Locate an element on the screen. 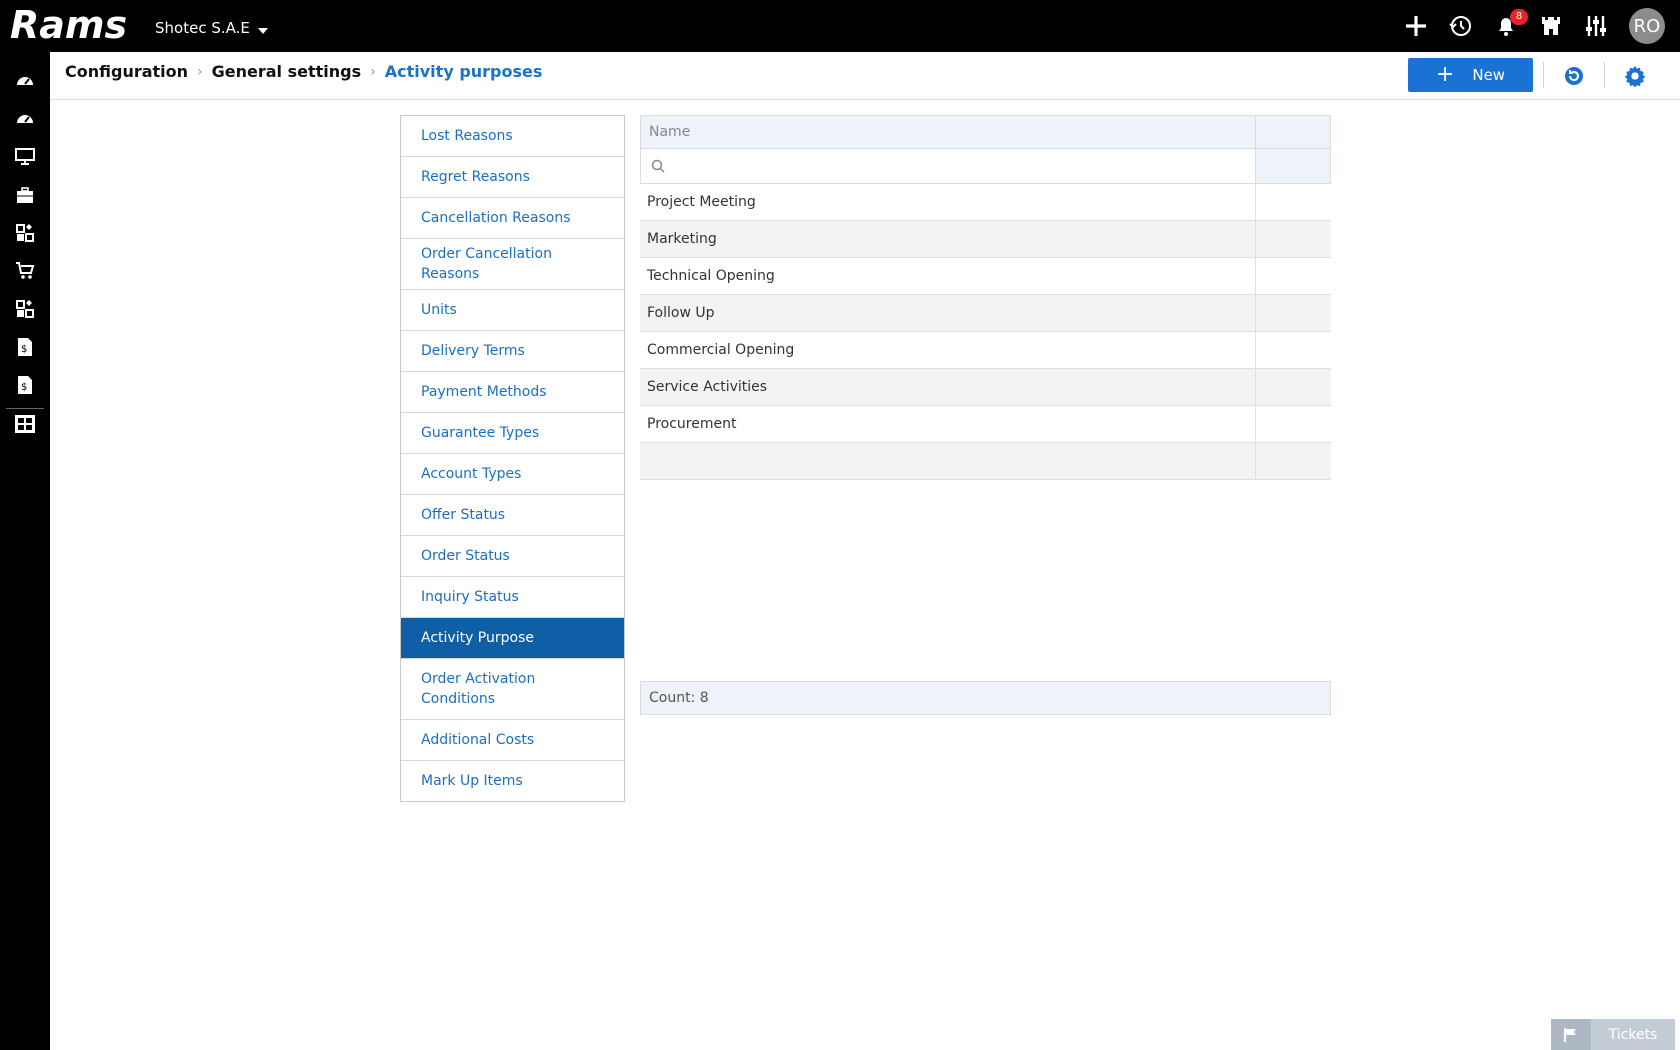  settings-item-offer-status: Offer Status is located at coordinates (512, 515).